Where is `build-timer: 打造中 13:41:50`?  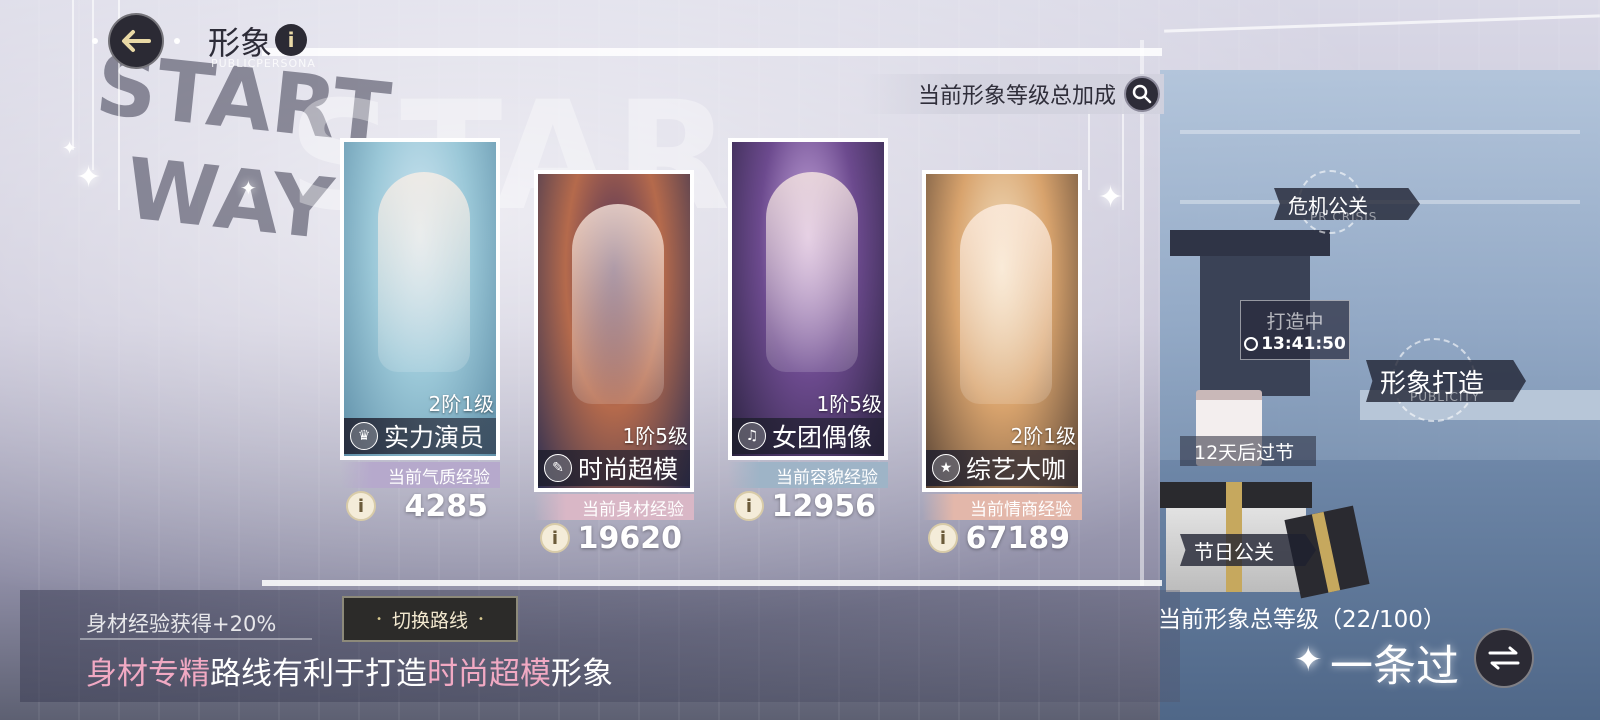 build-timer: 打造中 13:41:50 is located at coordinates (1295, 330).